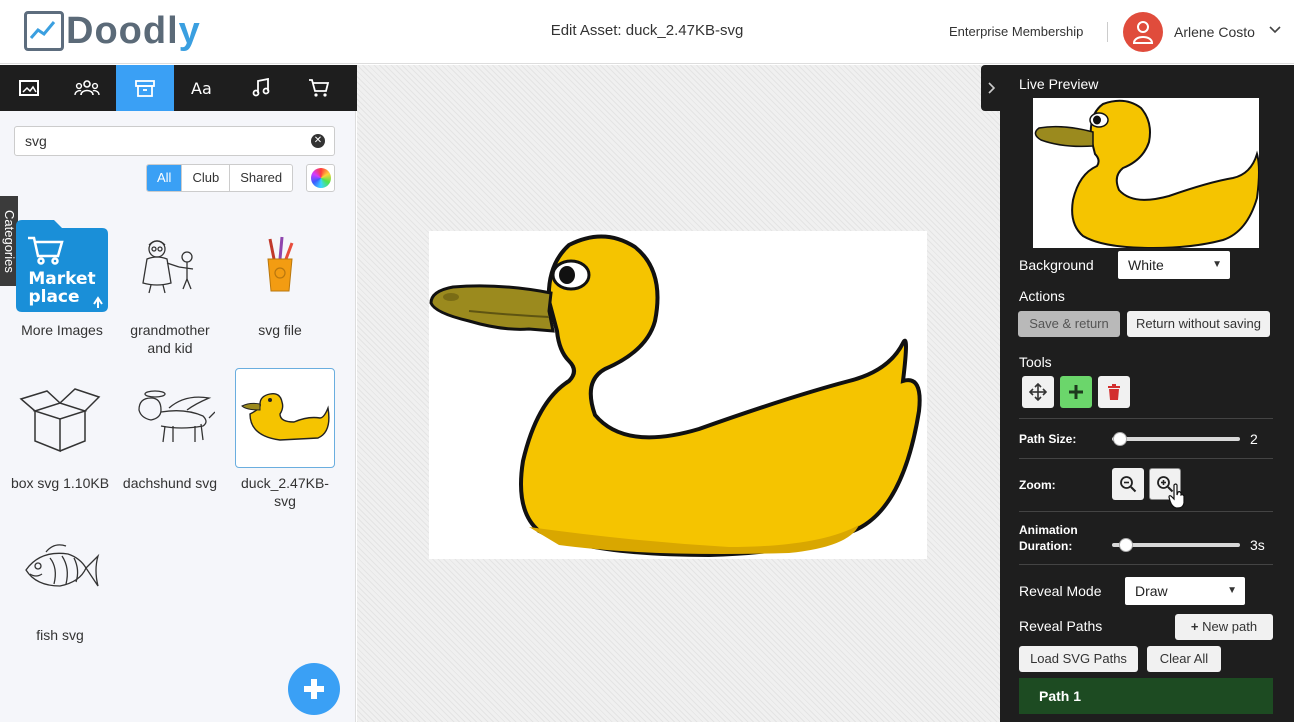 The width and height of the screenshot is (1294, 722). I want to click on hand-cursor-icon, so click(1177, 498).